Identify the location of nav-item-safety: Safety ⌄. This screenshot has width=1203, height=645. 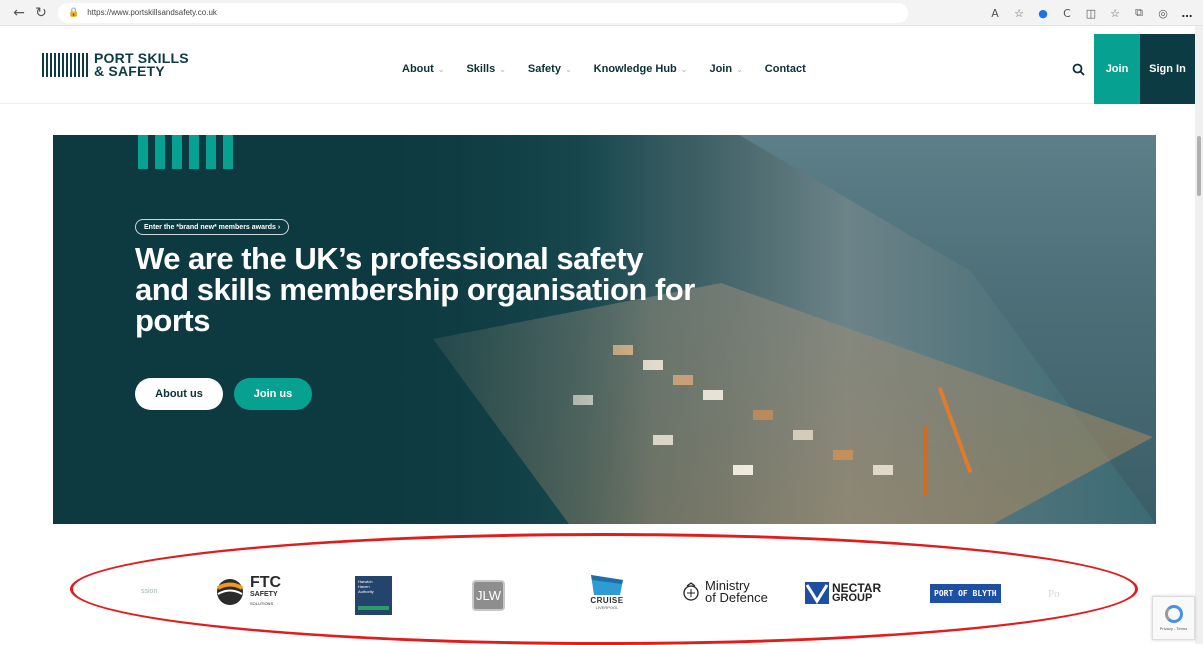
(550, 69).